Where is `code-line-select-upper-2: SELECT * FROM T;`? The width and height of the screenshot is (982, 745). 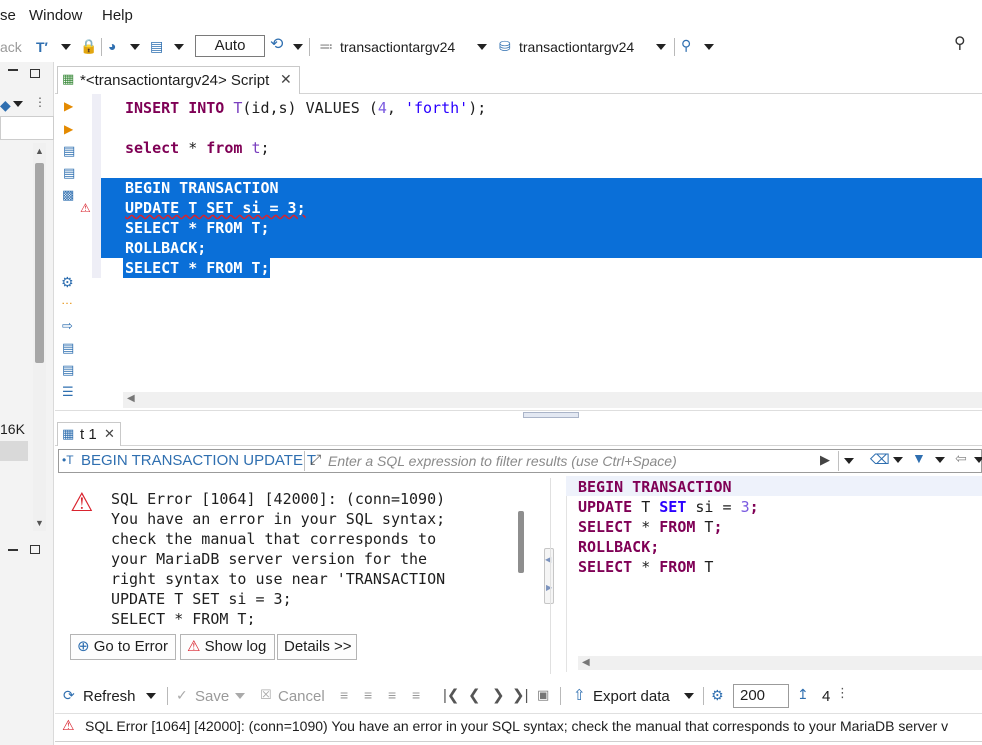 code-line-select-upper-2: SELECT * FROM T; is located at coordinates (197, 268).